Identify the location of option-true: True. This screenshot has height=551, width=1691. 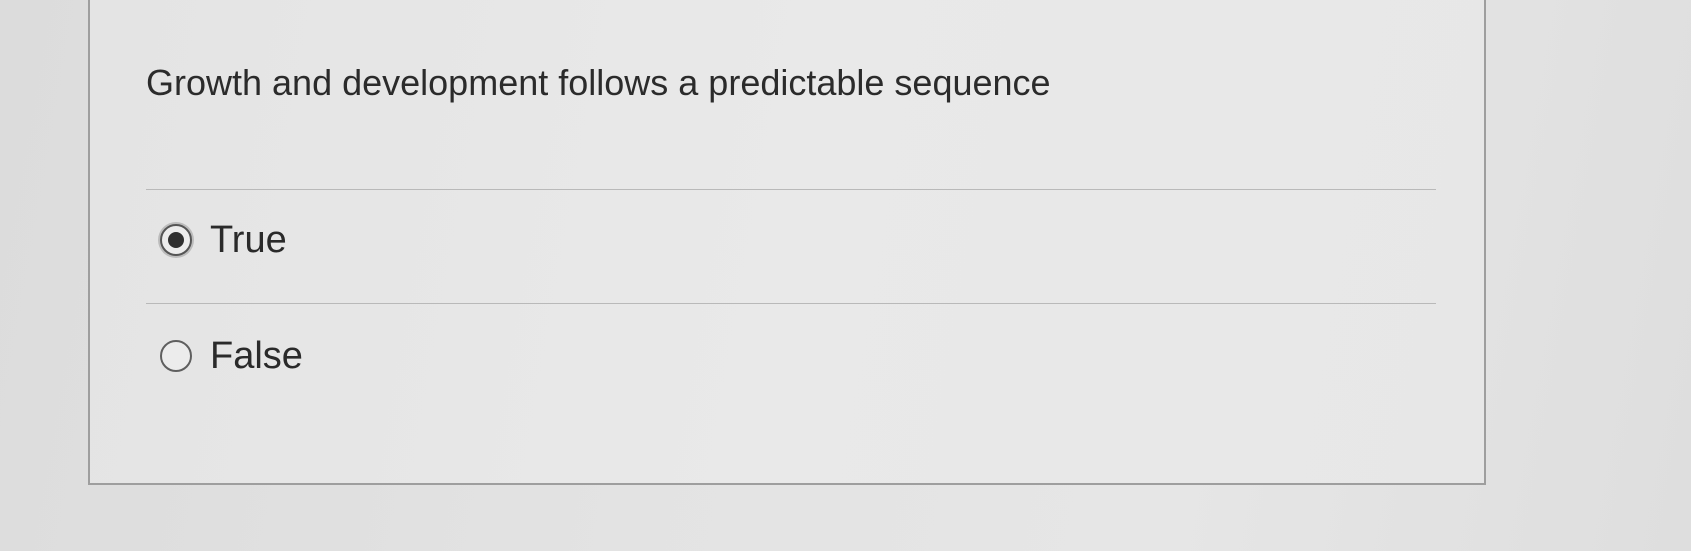
(223, 240).